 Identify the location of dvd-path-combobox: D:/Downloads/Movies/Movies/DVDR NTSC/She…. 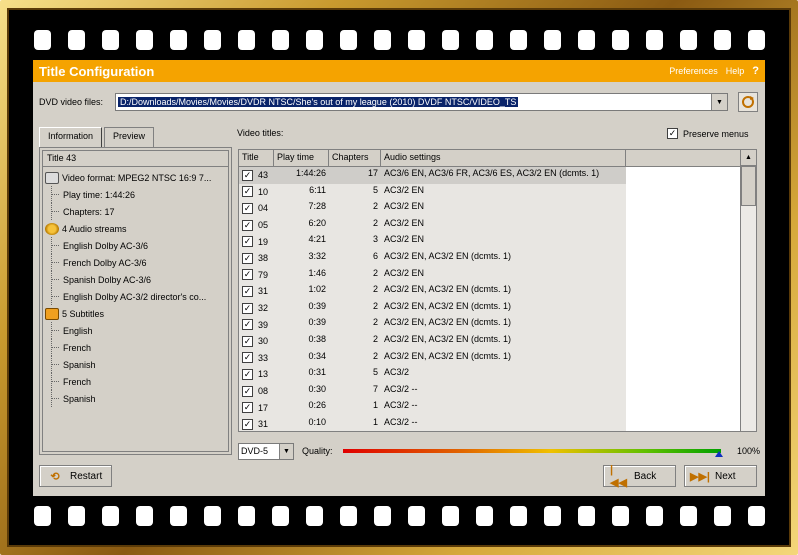
(421, 102).